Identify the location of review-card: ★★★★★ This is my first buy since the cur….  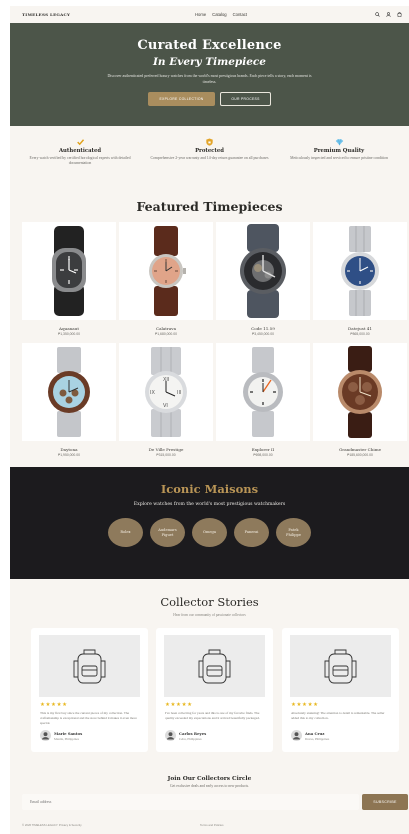
(89, 690).